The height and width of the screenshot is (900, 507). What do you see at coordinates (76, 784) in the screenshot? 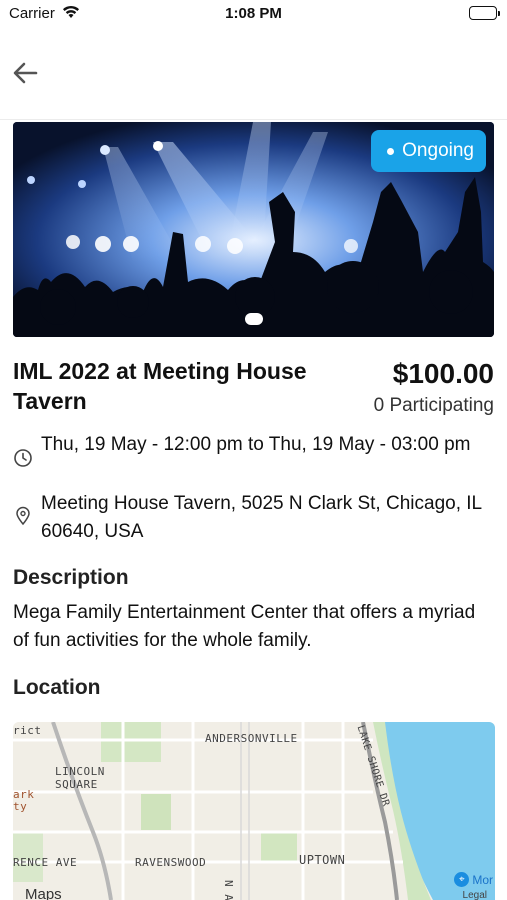
I see `map-label-square: SQUARE` at bounding box center [76, 784].